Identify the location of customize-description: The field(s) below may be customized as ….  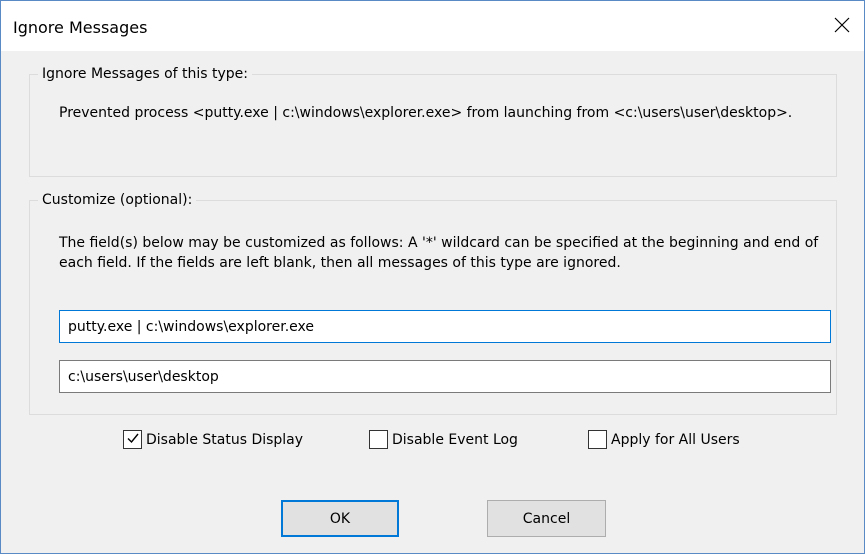
(439, 253).